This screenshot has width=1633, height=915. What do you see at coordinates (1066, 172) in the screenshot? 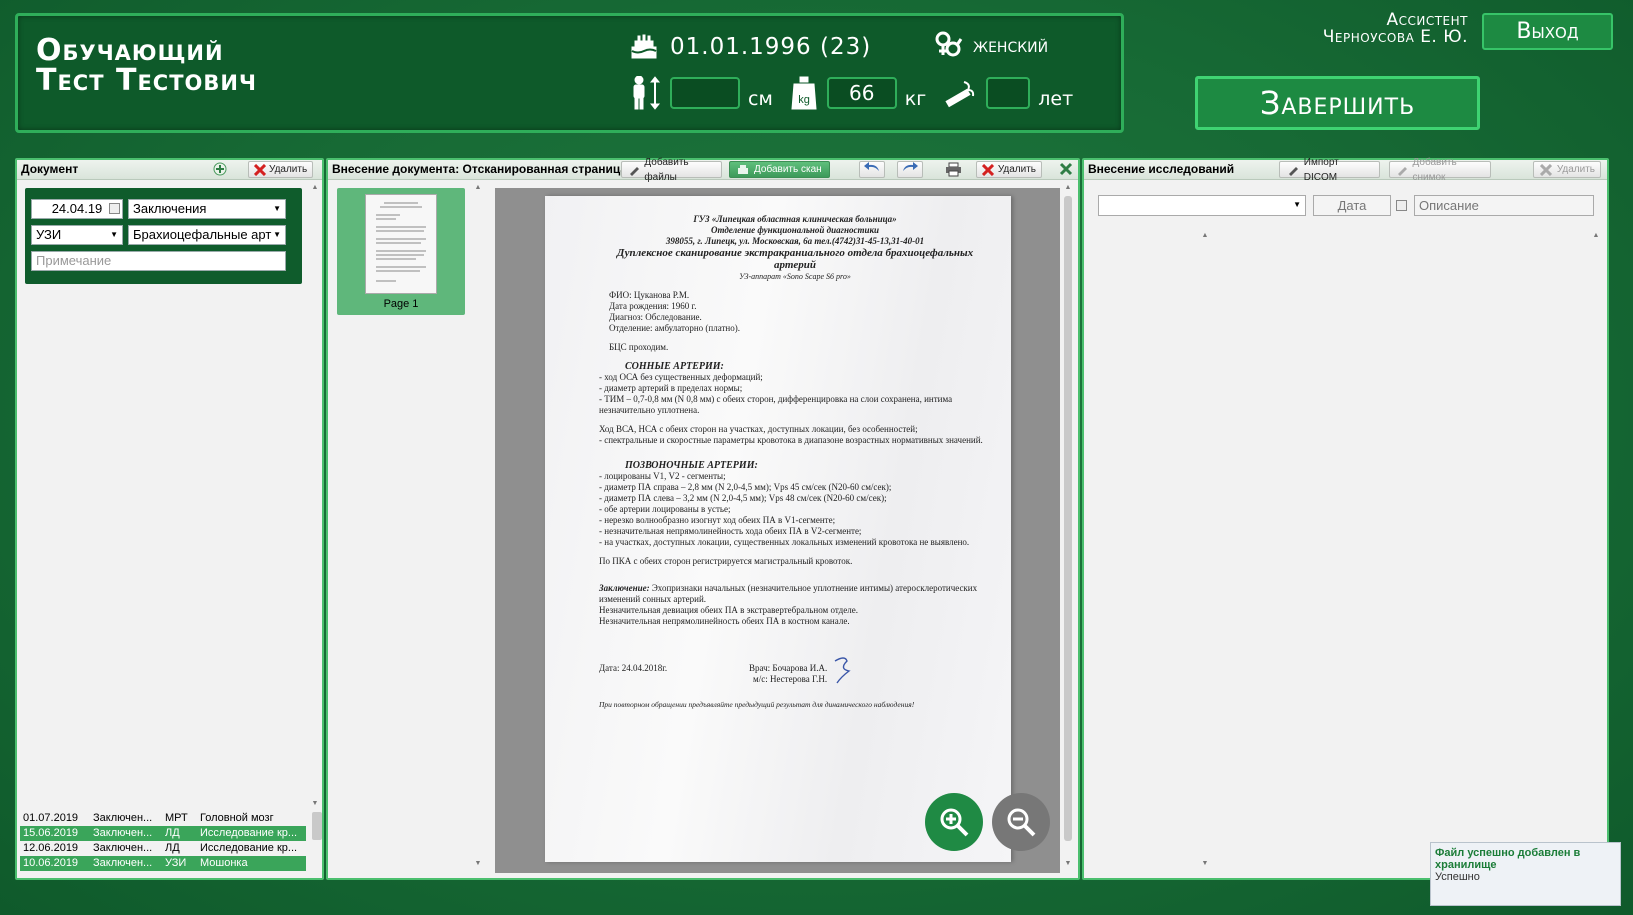
I see `close-icon` at bounding box center [1066, 172].